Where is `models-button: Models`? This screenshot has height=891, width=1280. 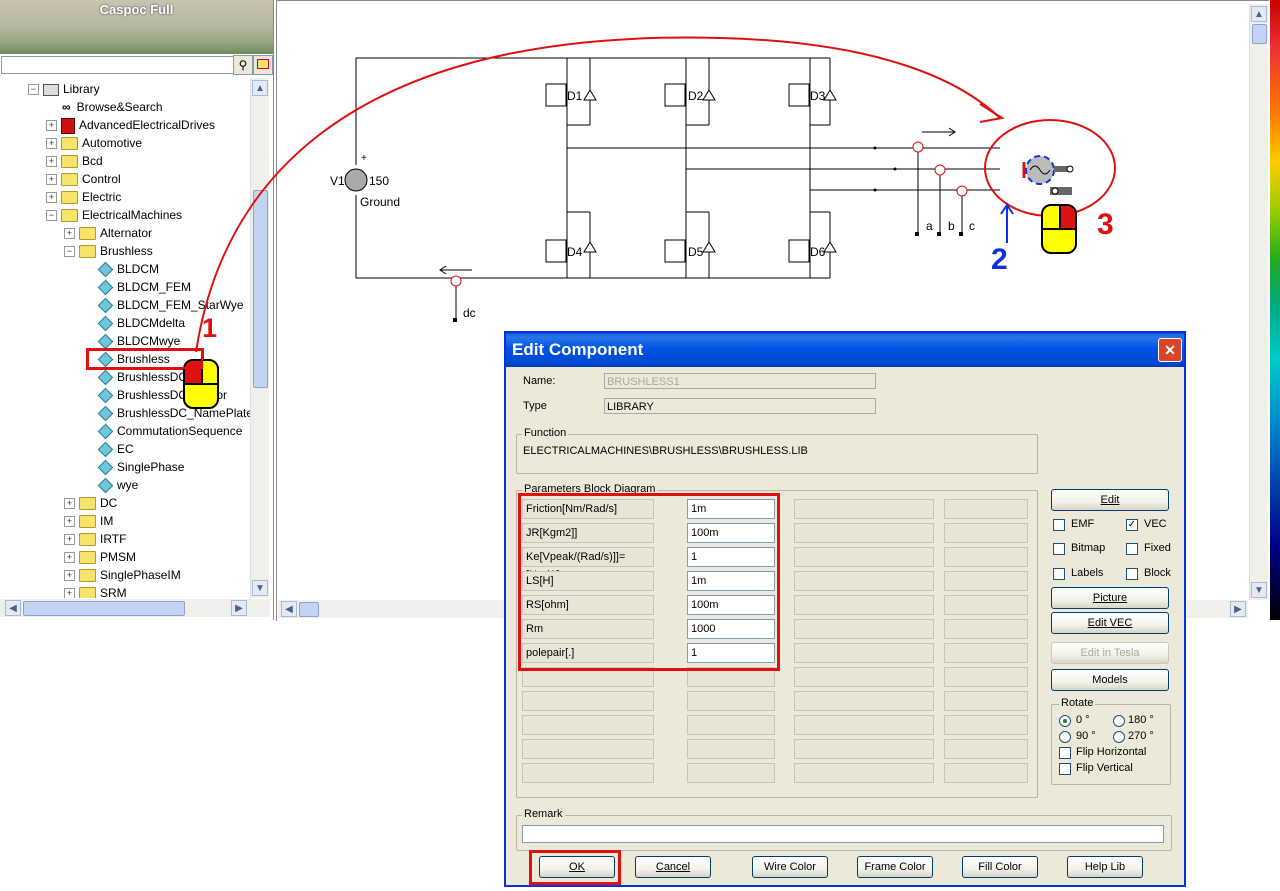 models-button: Models is located at coordinates (1110, 680).